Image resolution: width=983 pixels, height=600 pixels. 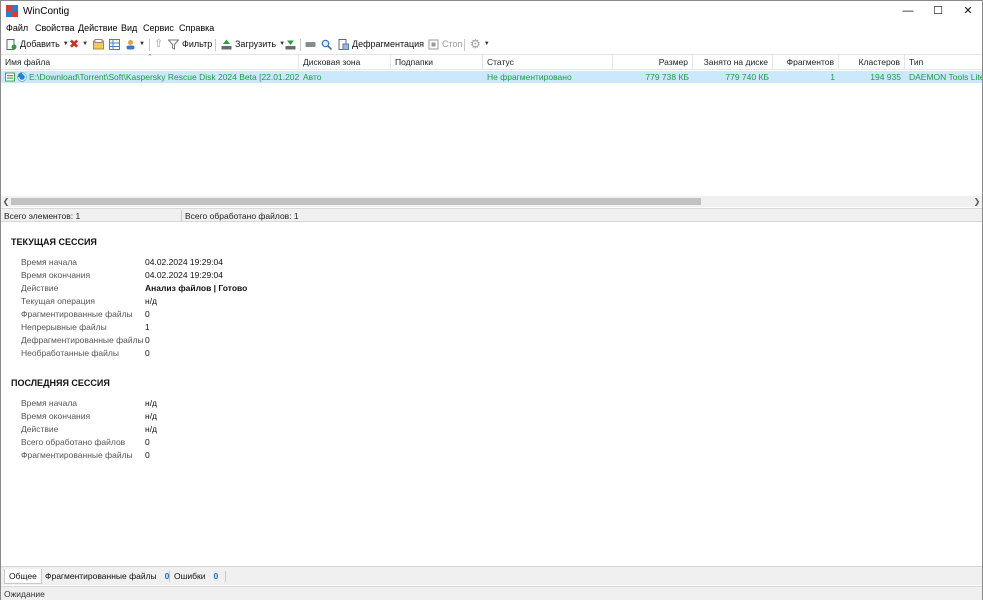 I want to click on analyze-button, so click(x=310, y=44).